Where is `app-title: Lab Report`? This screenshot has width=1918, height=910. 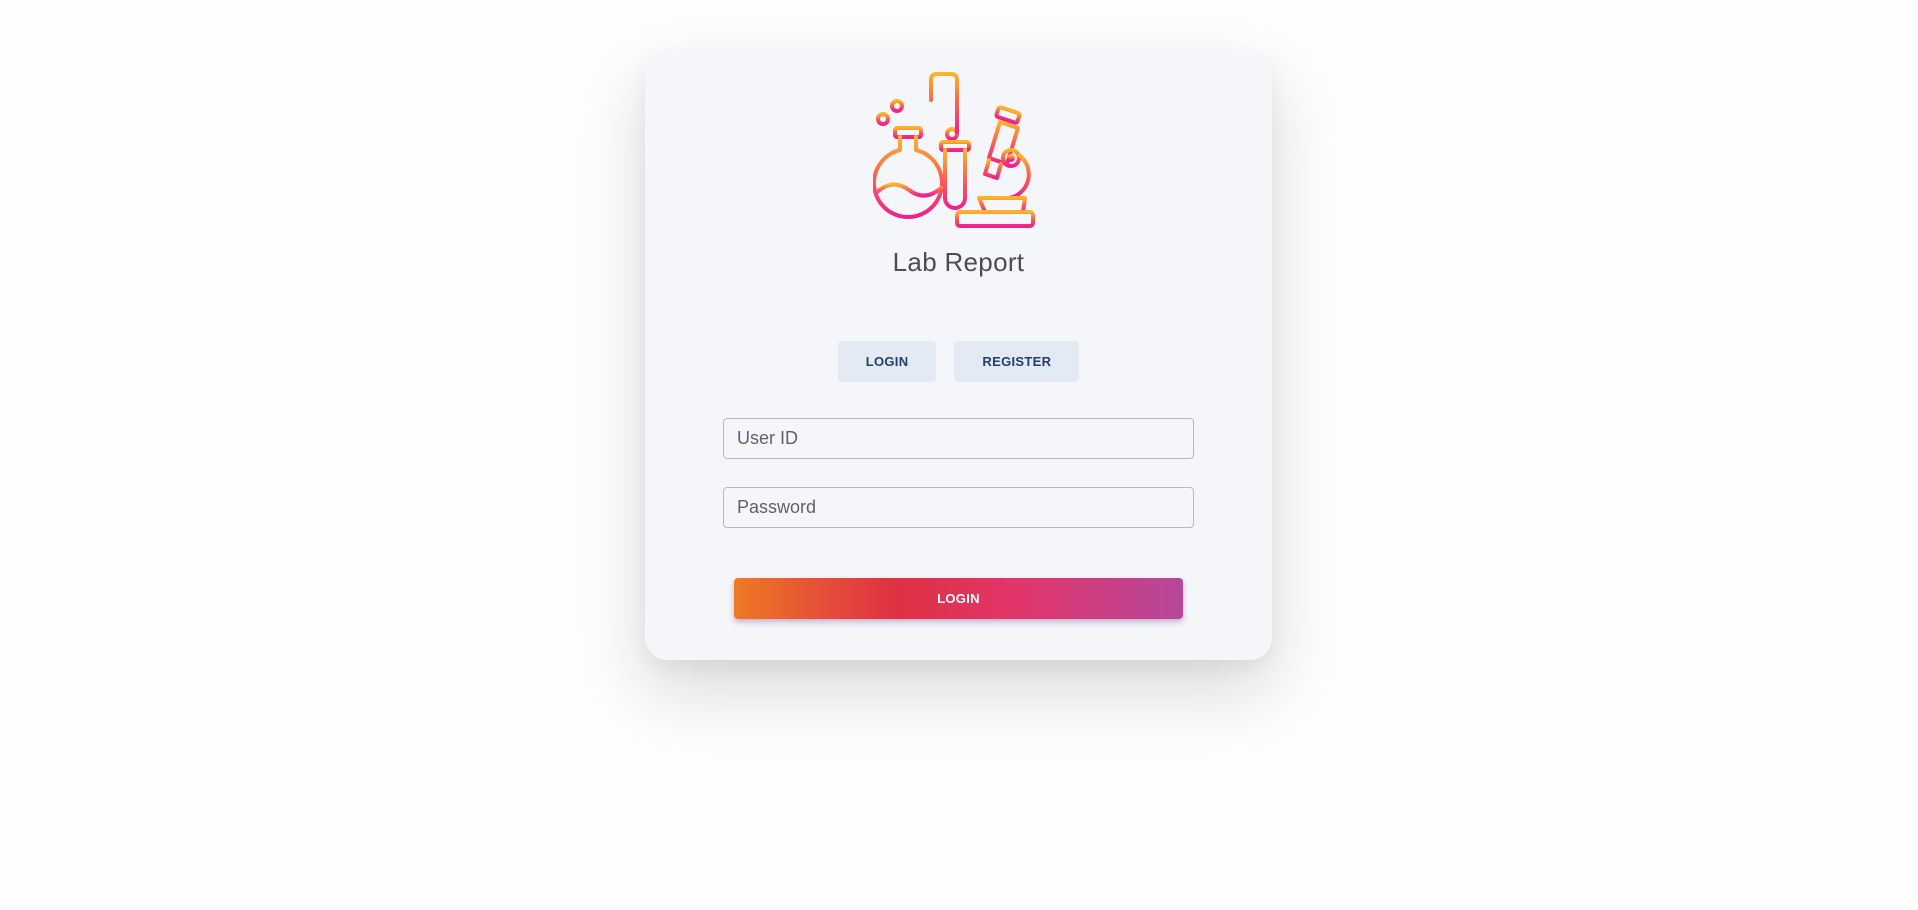 app-title: Lab Report is located at coordinates (958, 262).